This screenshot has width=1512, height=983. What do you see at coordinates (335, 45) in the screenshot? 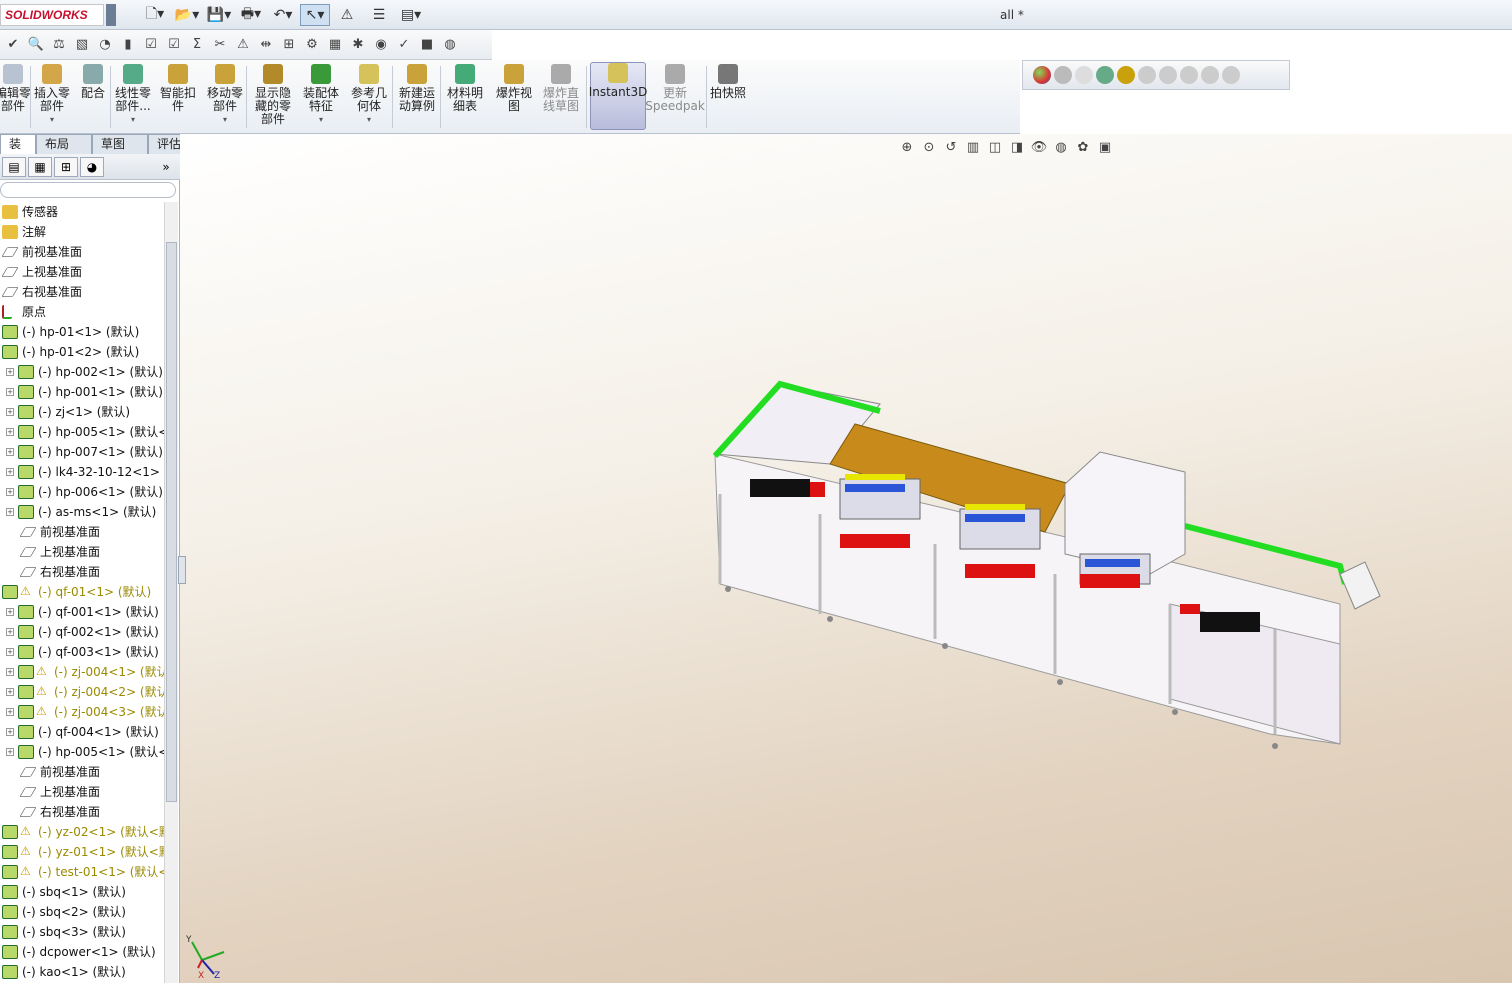
I see `table-icon: ▦` at bounding box center [335, 45].